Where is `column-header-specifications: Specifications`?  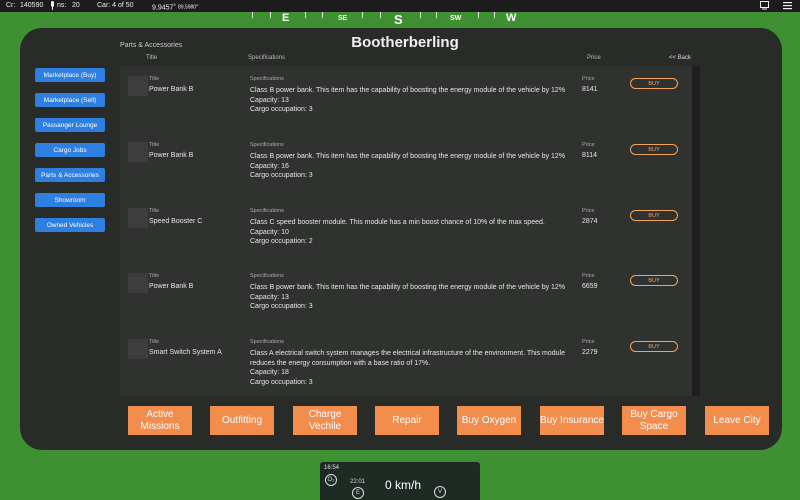 column-header-specifications: Specifications is located at coordinates (267, 58).